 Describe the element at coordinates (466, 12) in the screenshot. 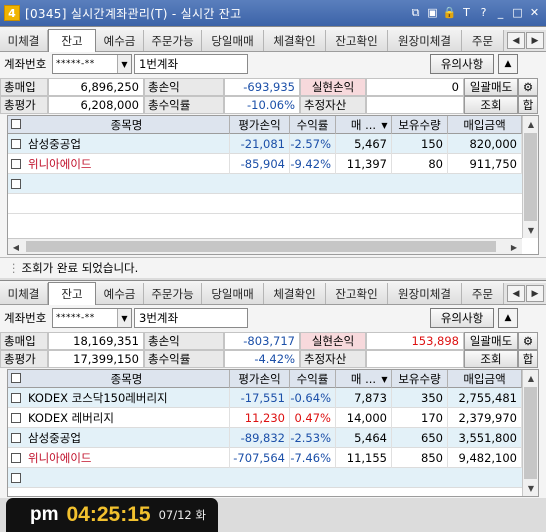

I see `font-icon: T` at that location.